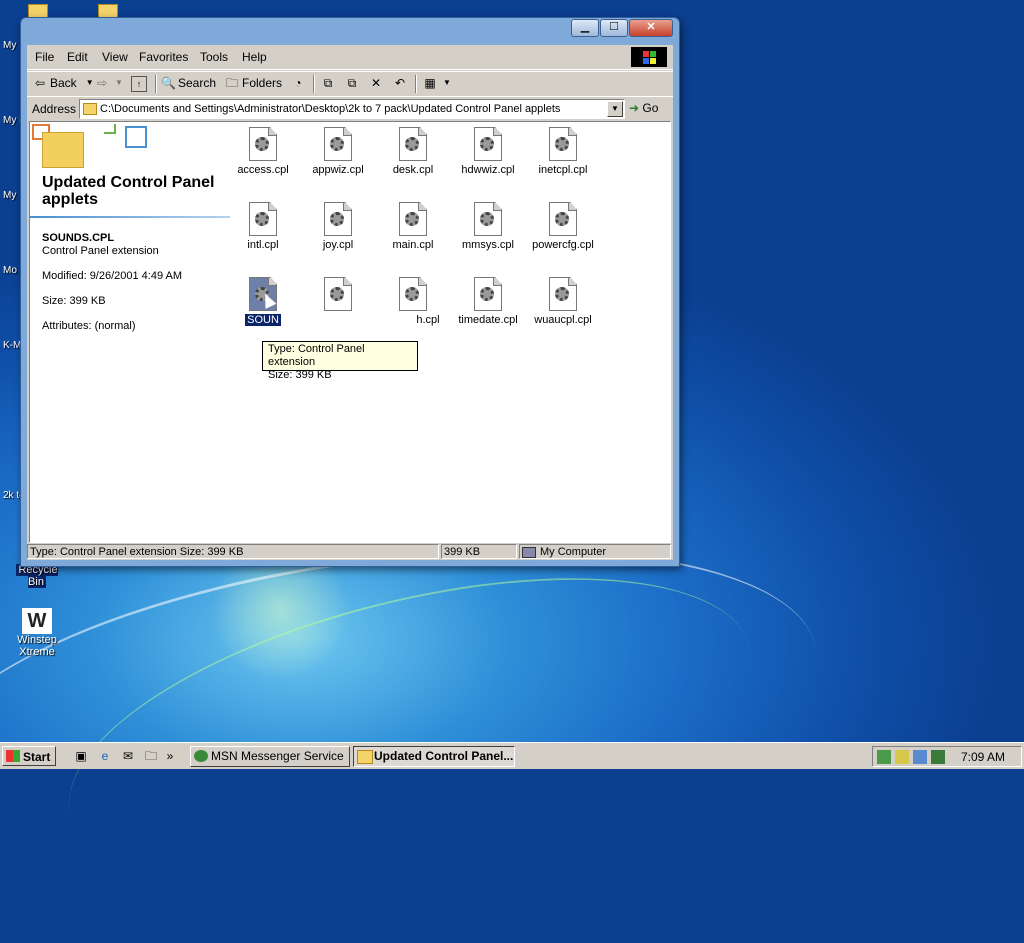 The image size is (1024, 943). What do you see at coordinates (338, 245) in the screenshot?
I see `file-name: joy.cpl` at bounding box center [338, 245].